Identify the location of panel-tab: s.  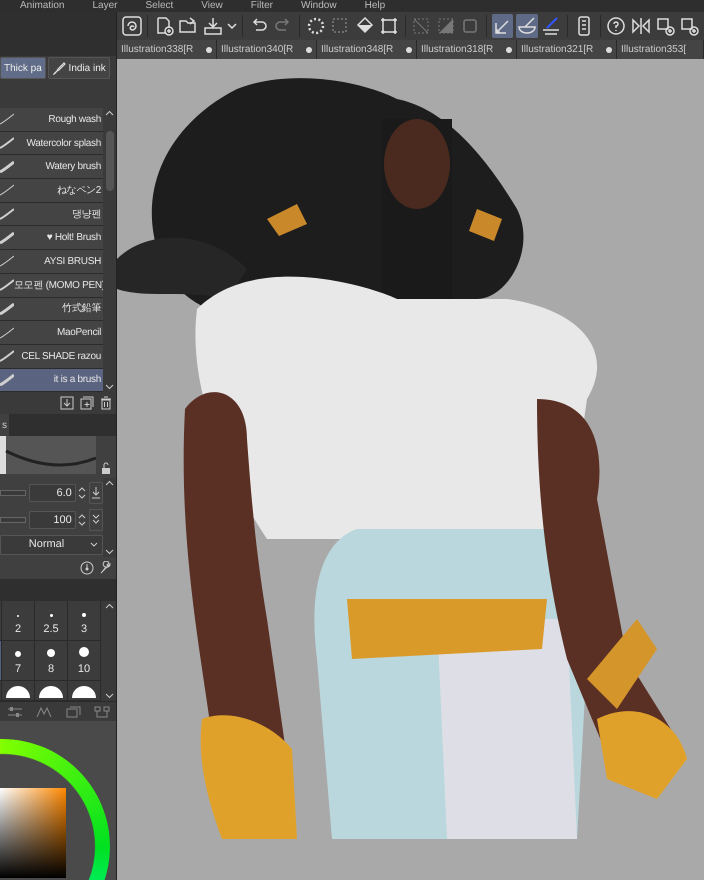
(4, 425).